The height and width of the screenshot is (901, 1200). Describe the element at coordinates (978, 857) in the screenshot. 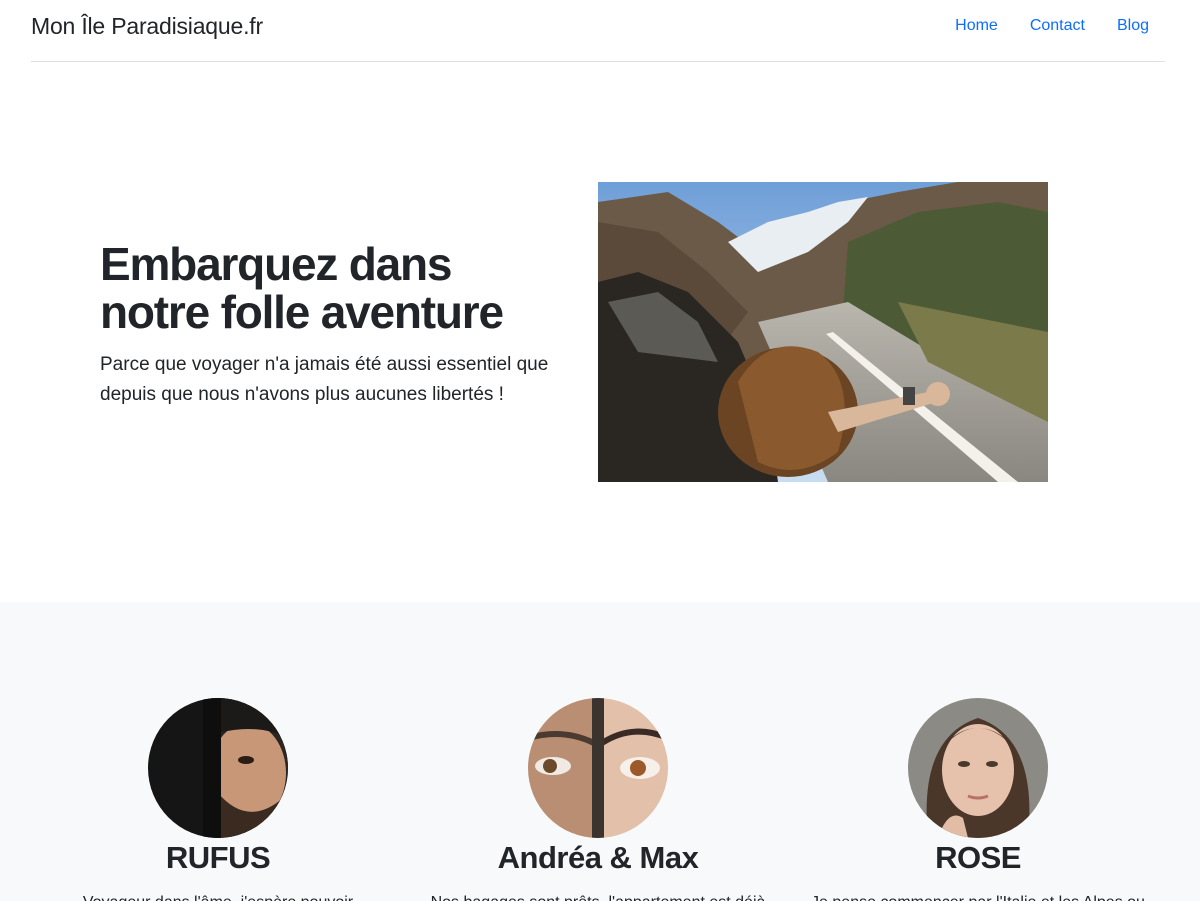

I see `member-name-rose: ROSE` at that location.